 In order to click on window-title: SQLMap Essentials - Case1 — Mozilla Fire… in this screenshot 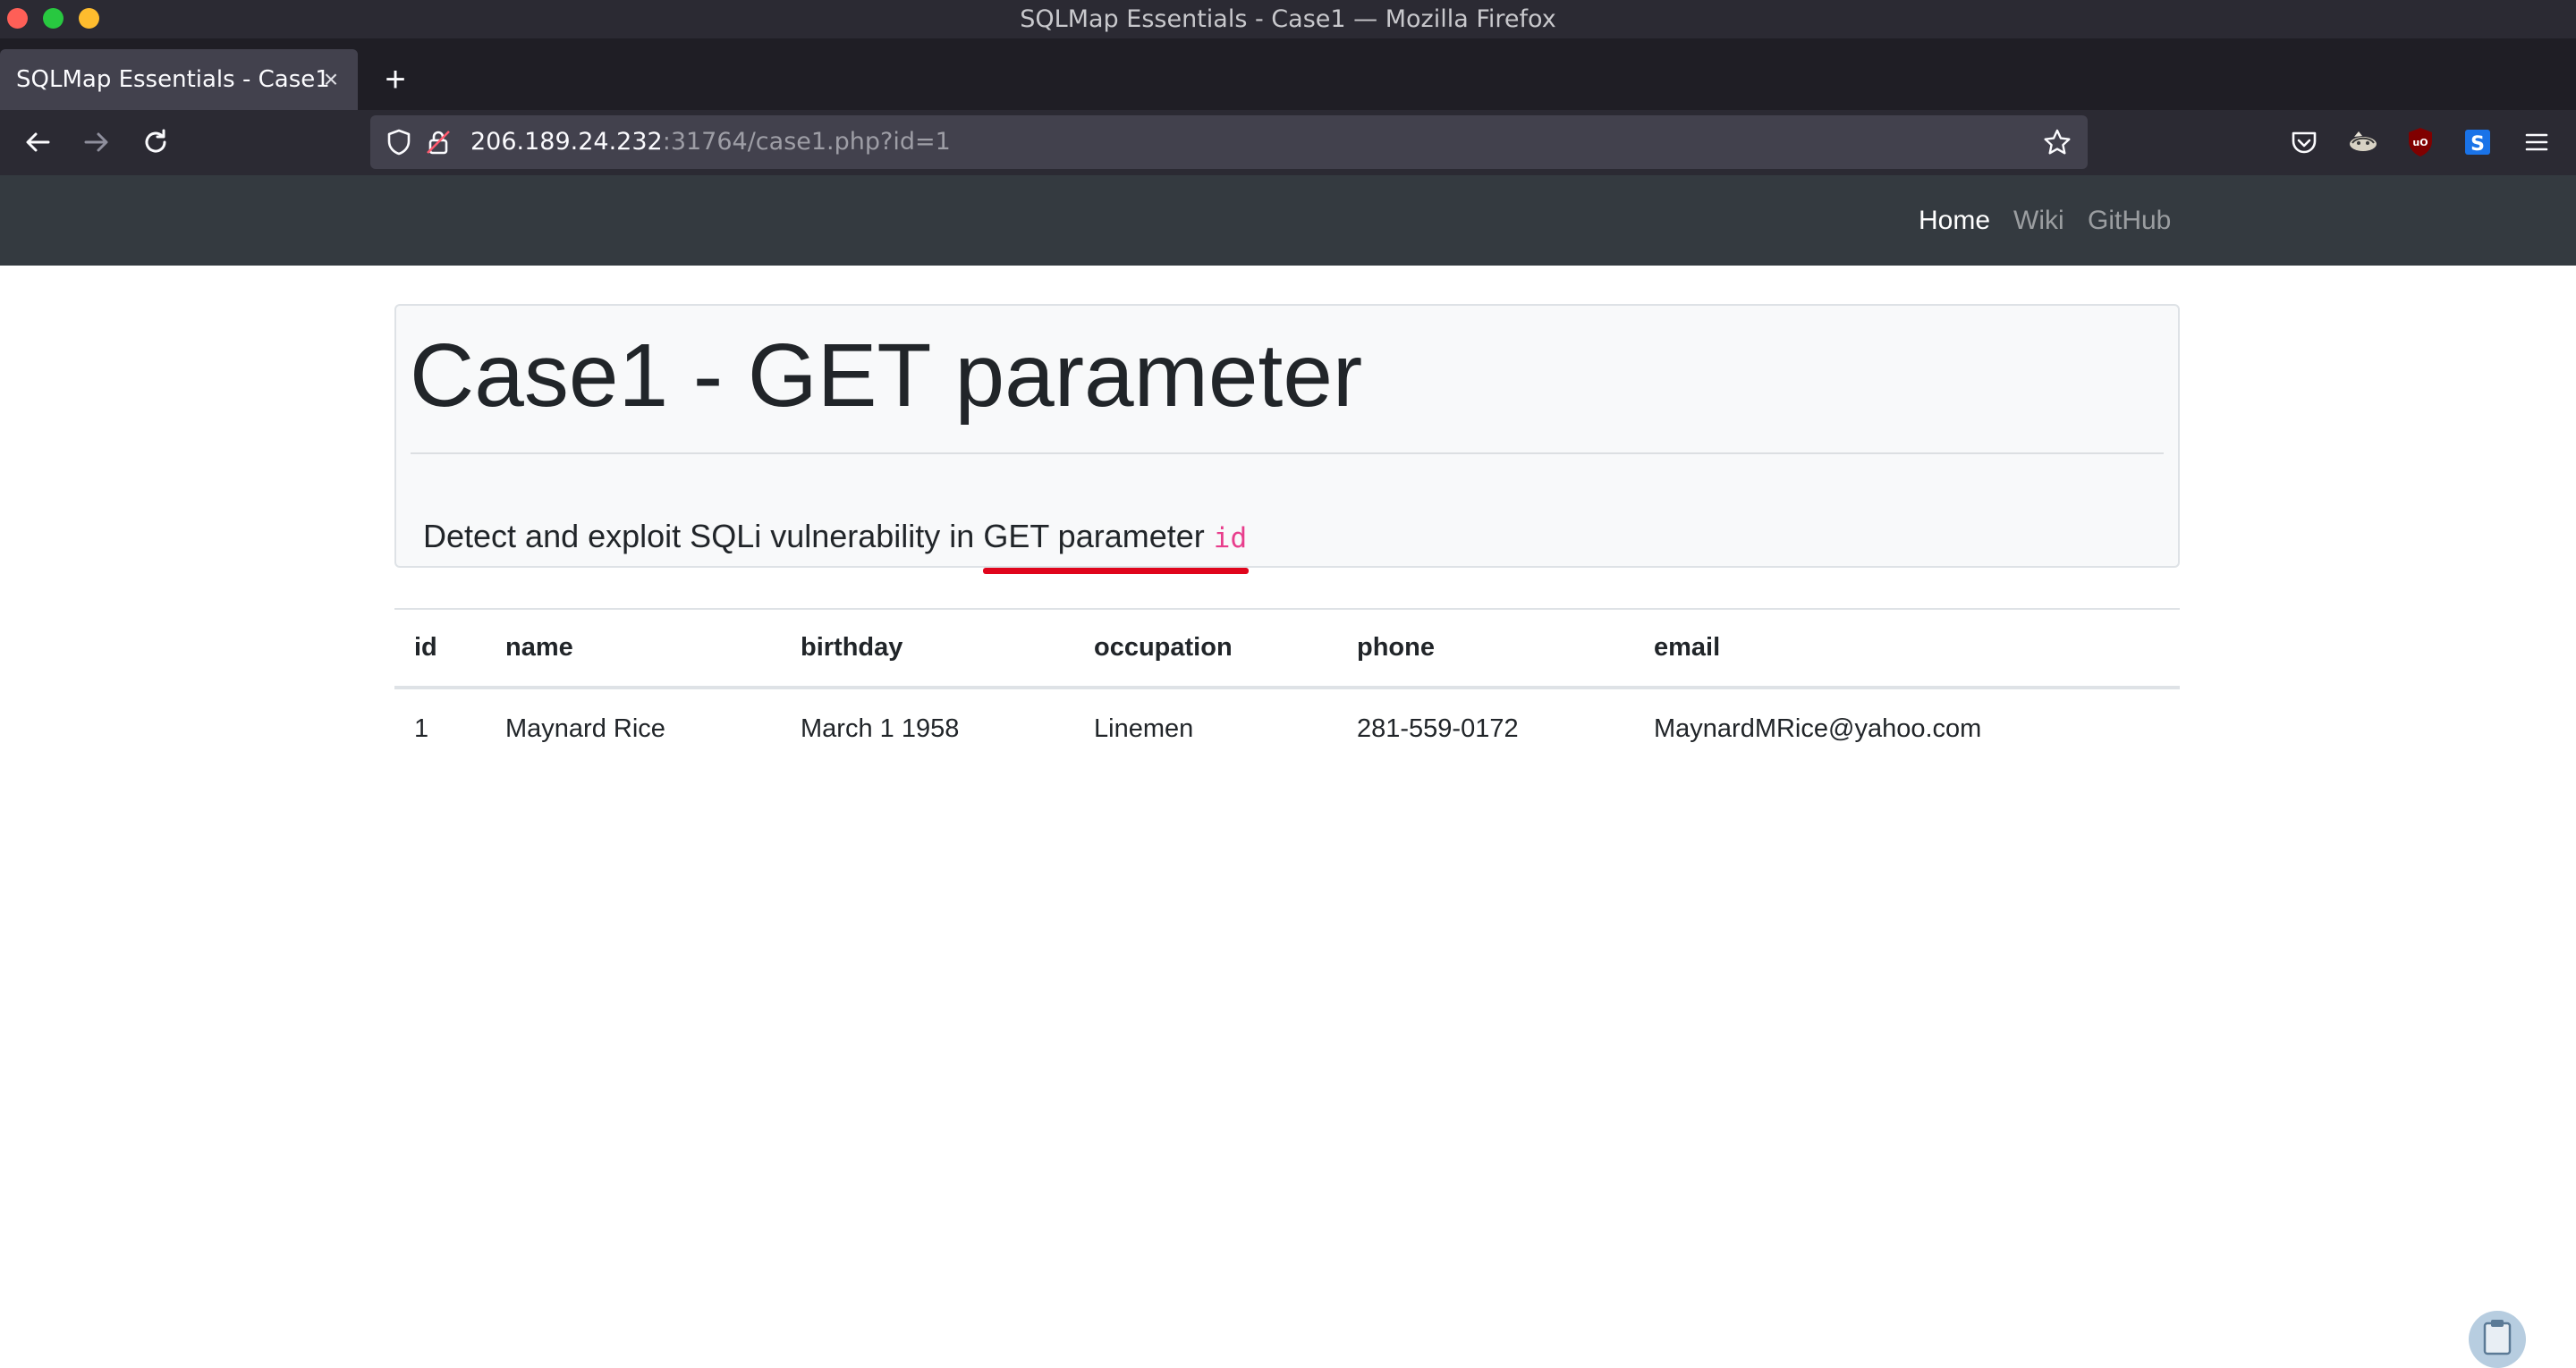, I will do `click(1288, 19)`.